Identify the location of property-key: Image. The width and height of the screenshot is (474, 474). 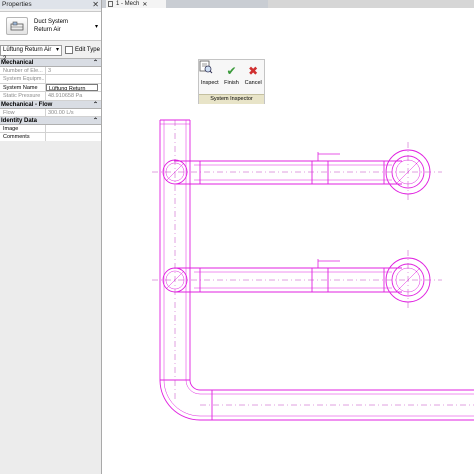
(23, 128).